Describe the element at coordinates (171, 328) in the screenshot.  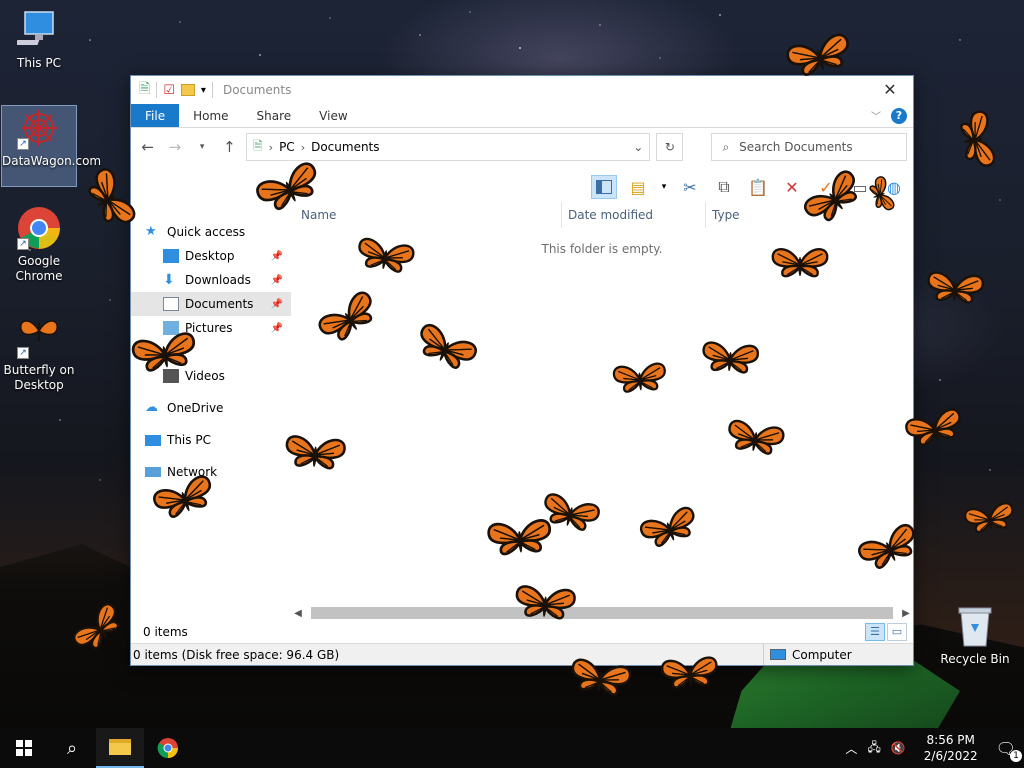
I see `pictures-icon` at that location.